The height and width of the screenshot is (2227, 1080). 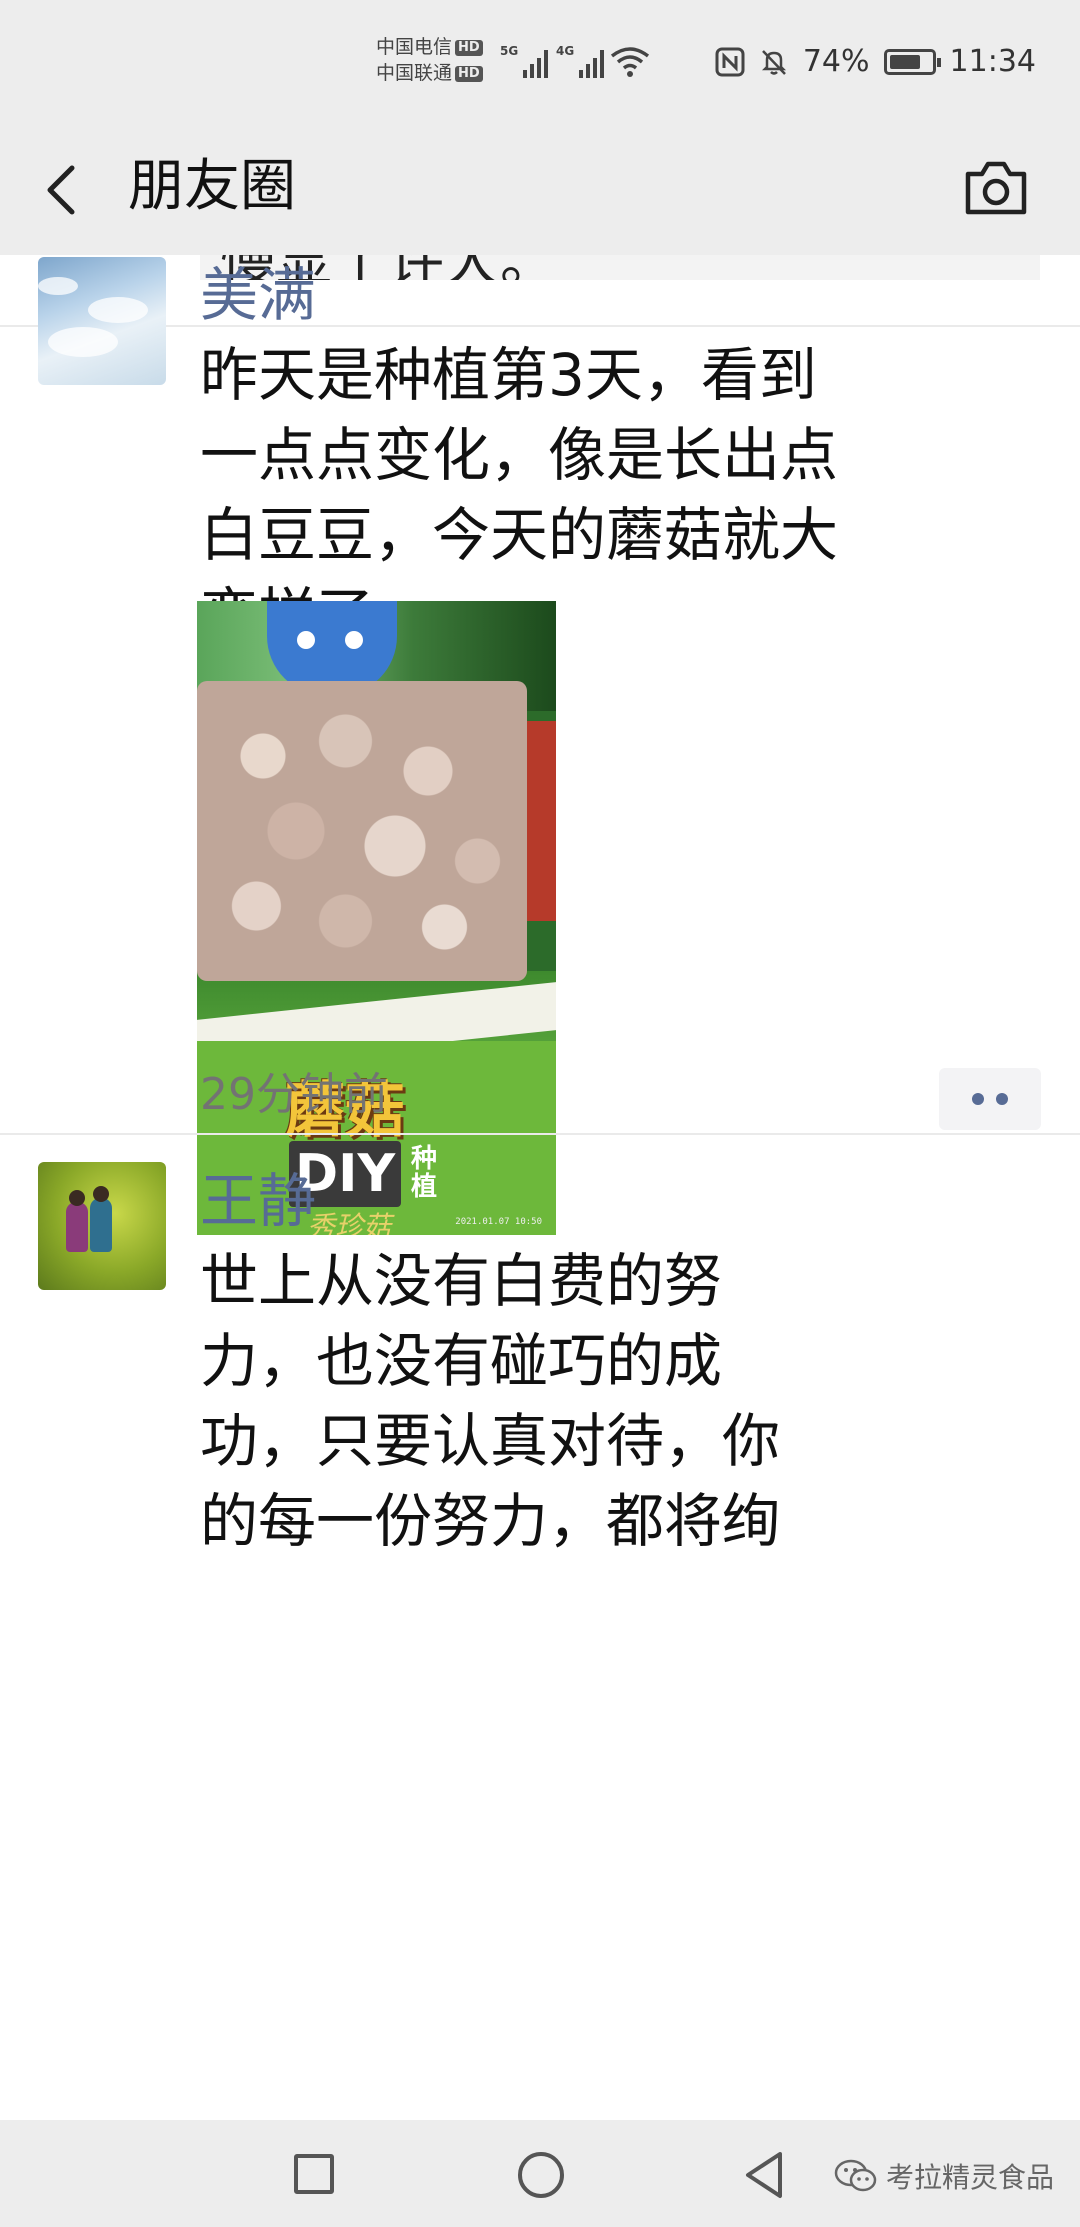 I want to click on post-text-line: 一点点变化，像是长出点, so click(x=519, y=455).